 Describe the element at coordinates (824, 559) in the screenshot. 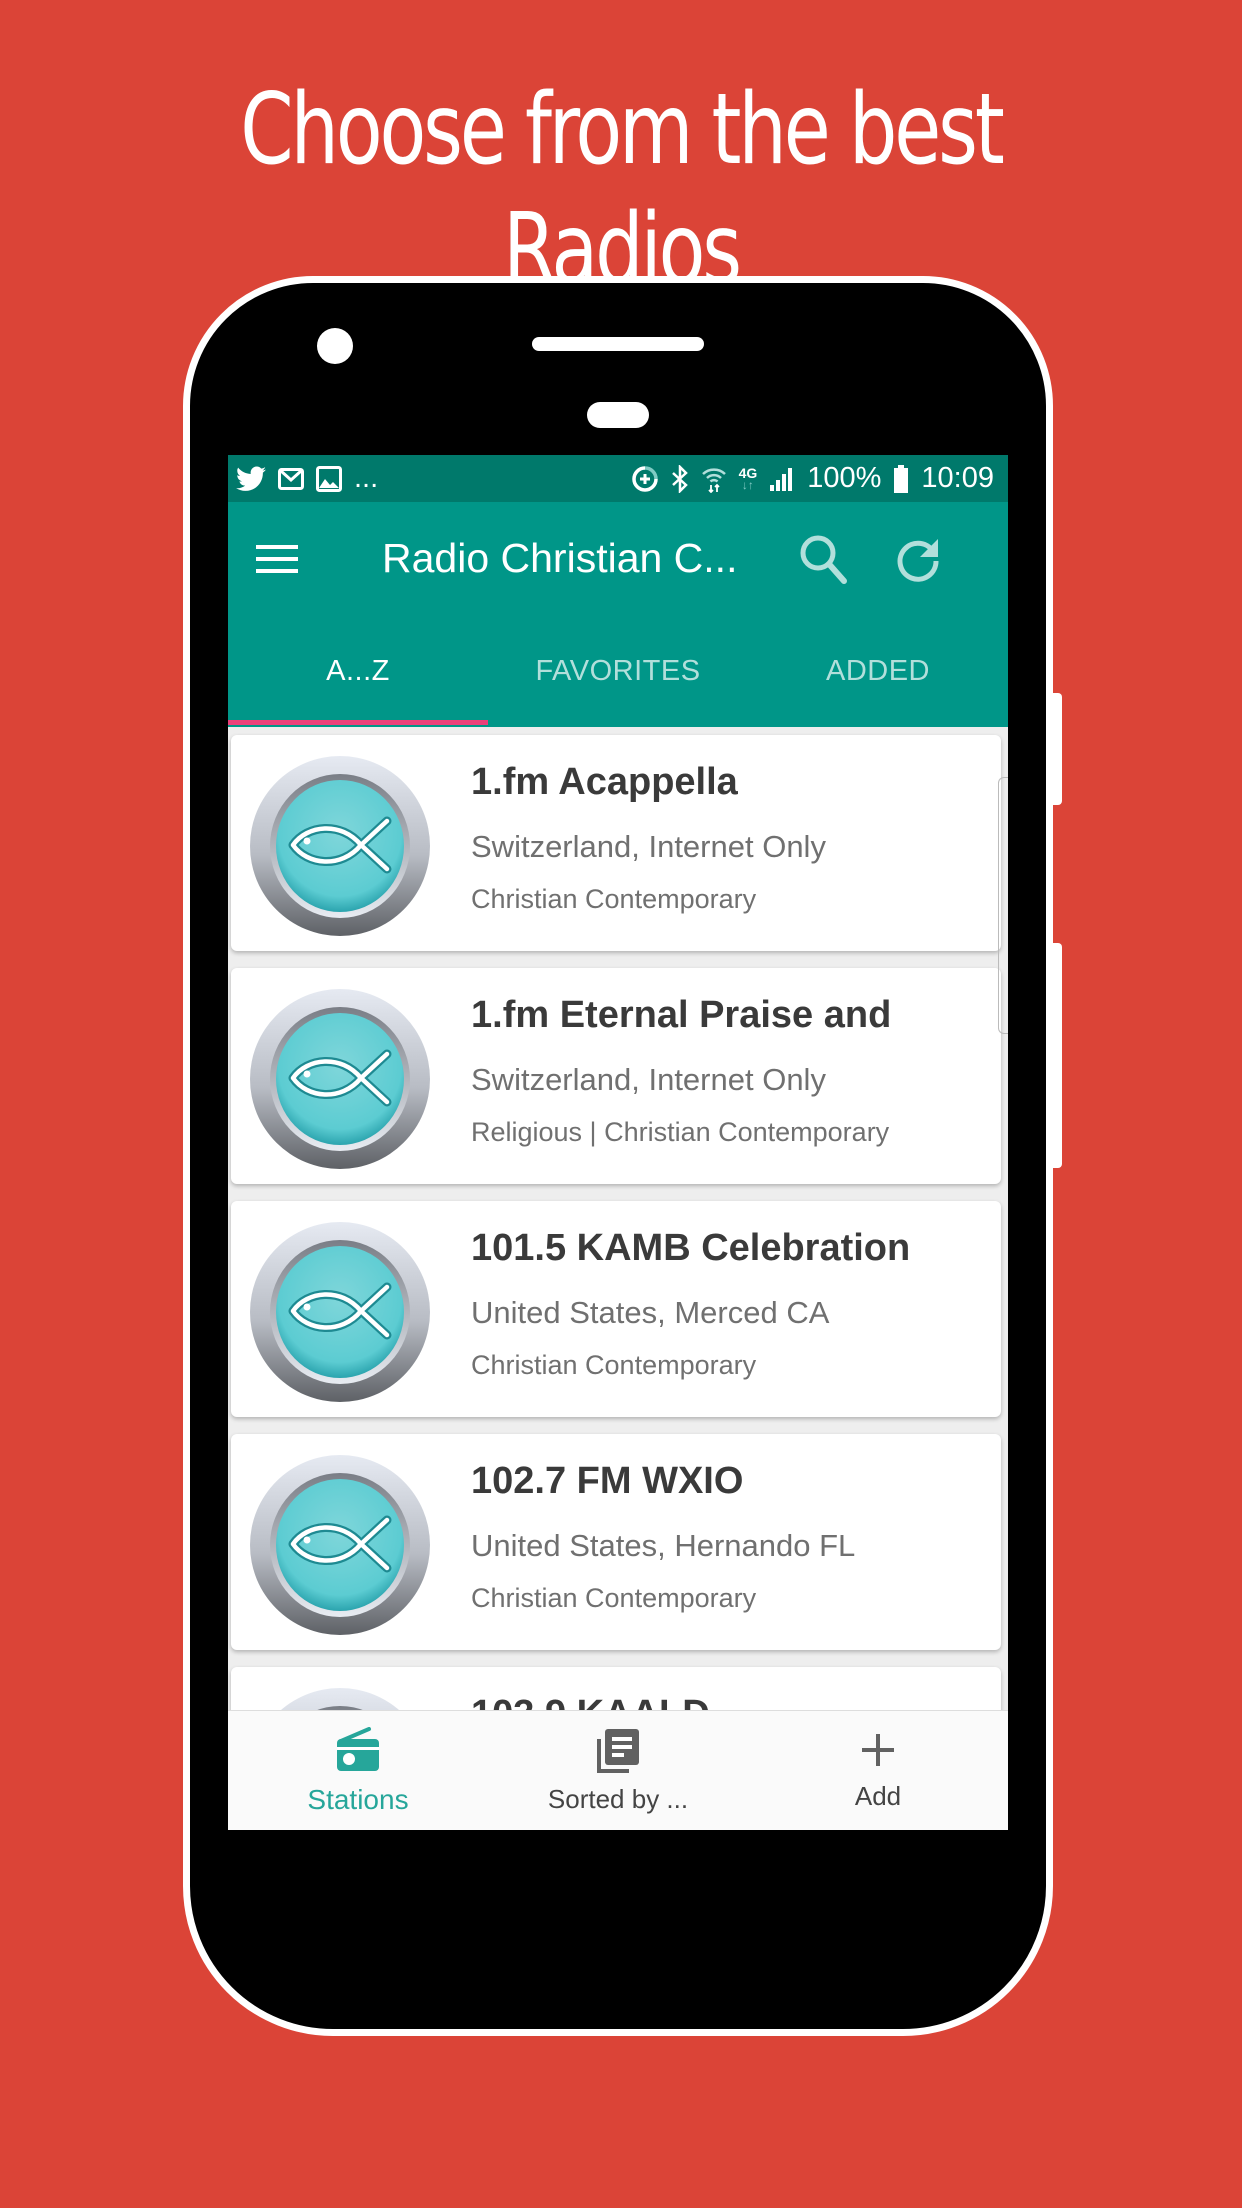

I see `search-icon` at that location.